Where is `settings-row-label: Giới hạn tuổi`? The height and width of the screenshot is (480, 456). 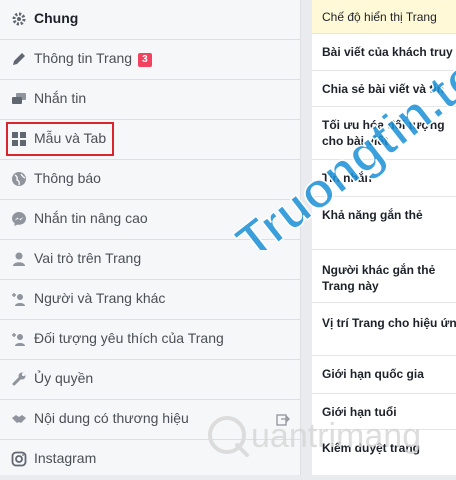
settings-row-label: Giới hạn tuổi is located at coordinates (359, 412).